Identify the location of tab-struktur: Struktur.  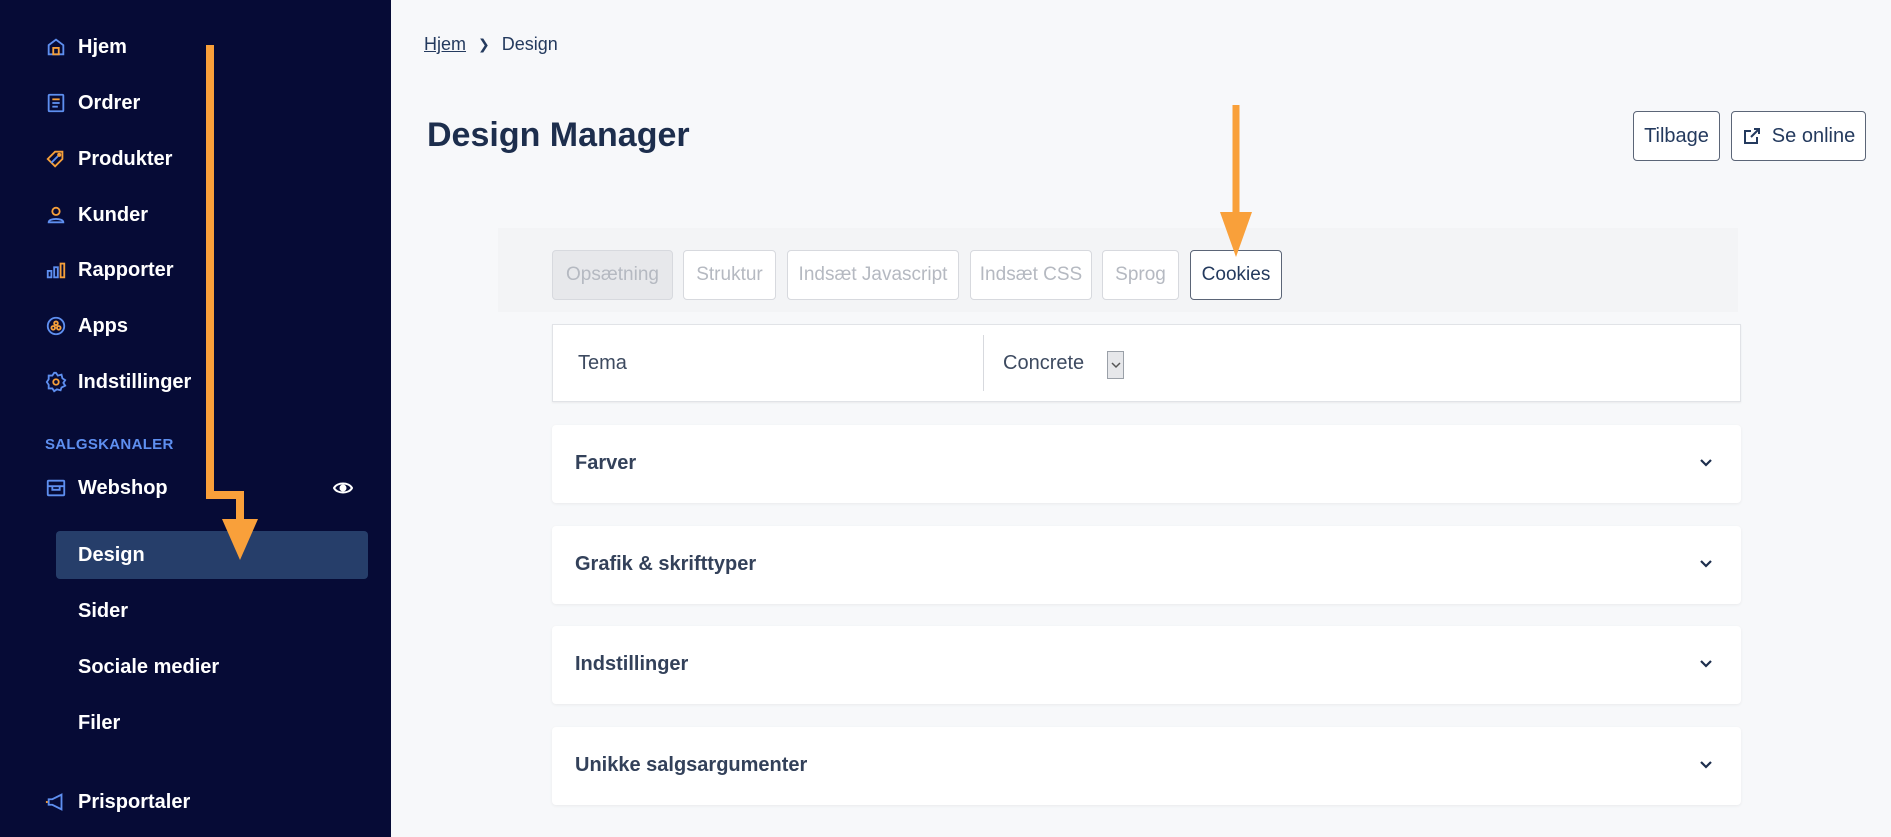
(729, 275).